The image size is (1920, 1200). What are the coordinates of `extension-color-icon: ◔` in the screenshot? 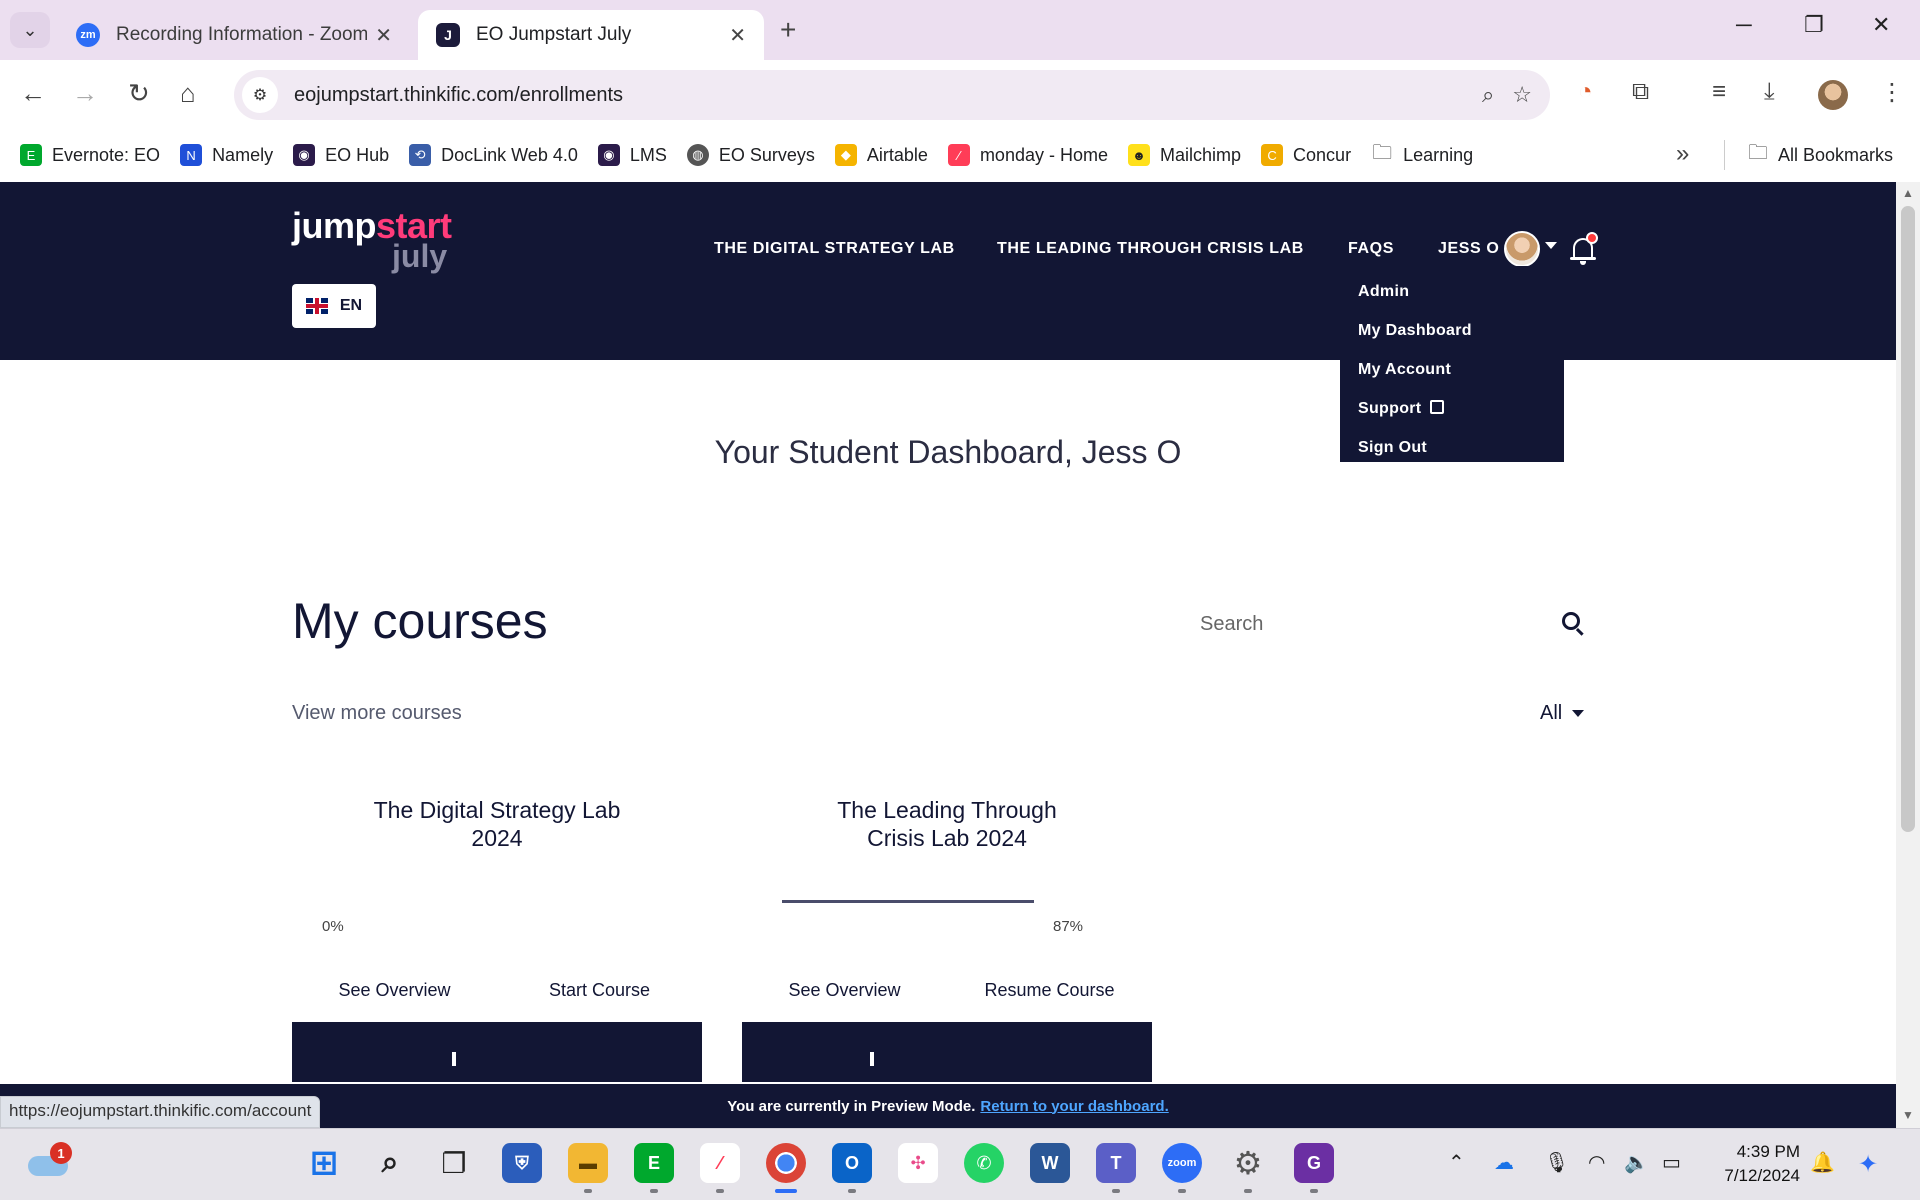 It's located at (1585, 92).